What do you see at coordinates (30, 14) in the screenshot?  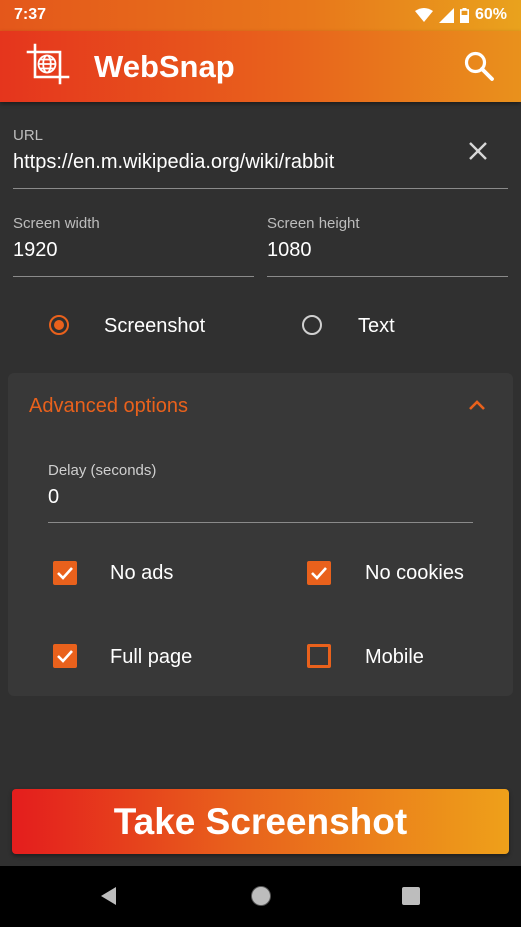 I see `status-time: 7:37` at bounding box center [30, 14].